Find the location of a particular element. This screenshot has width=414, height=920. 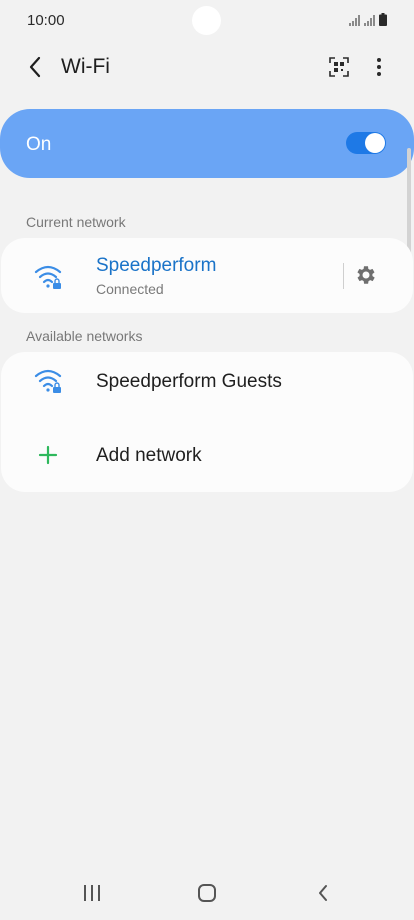

recent-apps-button is located at coordinates (92, 893).